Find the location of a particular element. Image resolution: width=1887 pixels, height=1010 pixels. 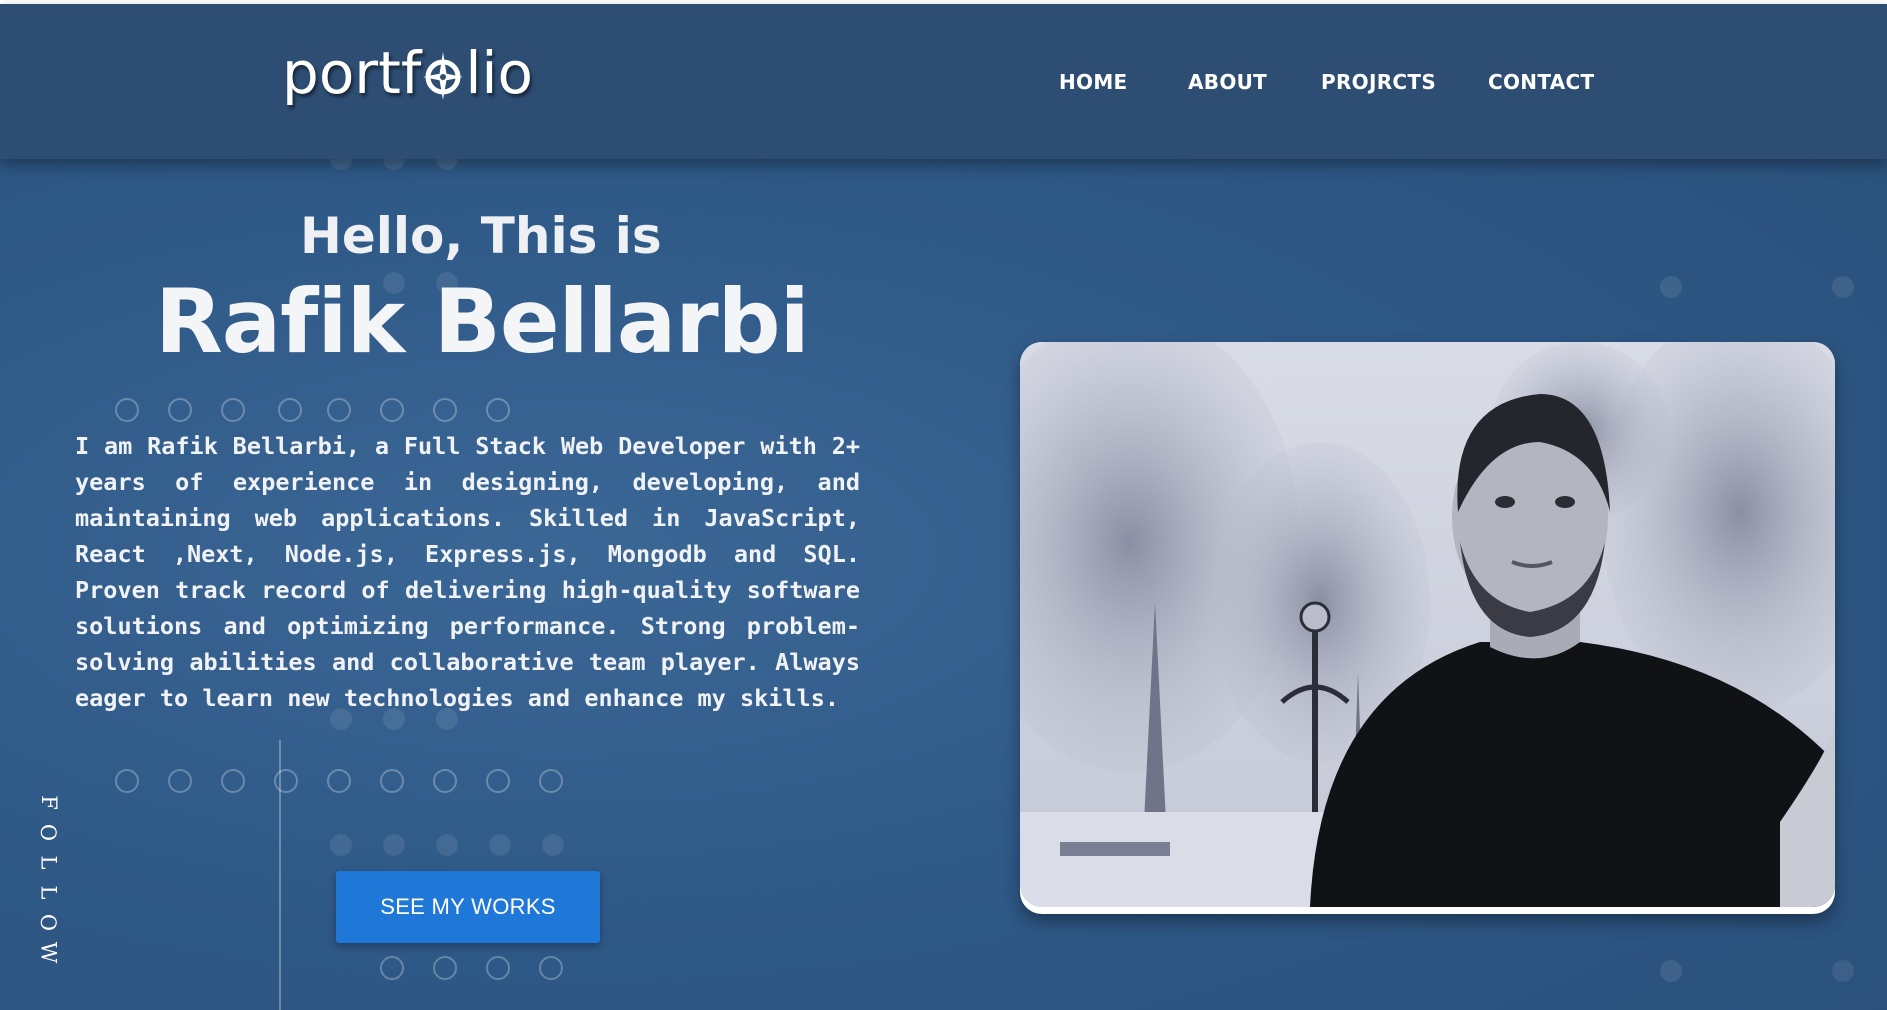

nav-contact: CONTACT is located at coordinates (1541, 82).